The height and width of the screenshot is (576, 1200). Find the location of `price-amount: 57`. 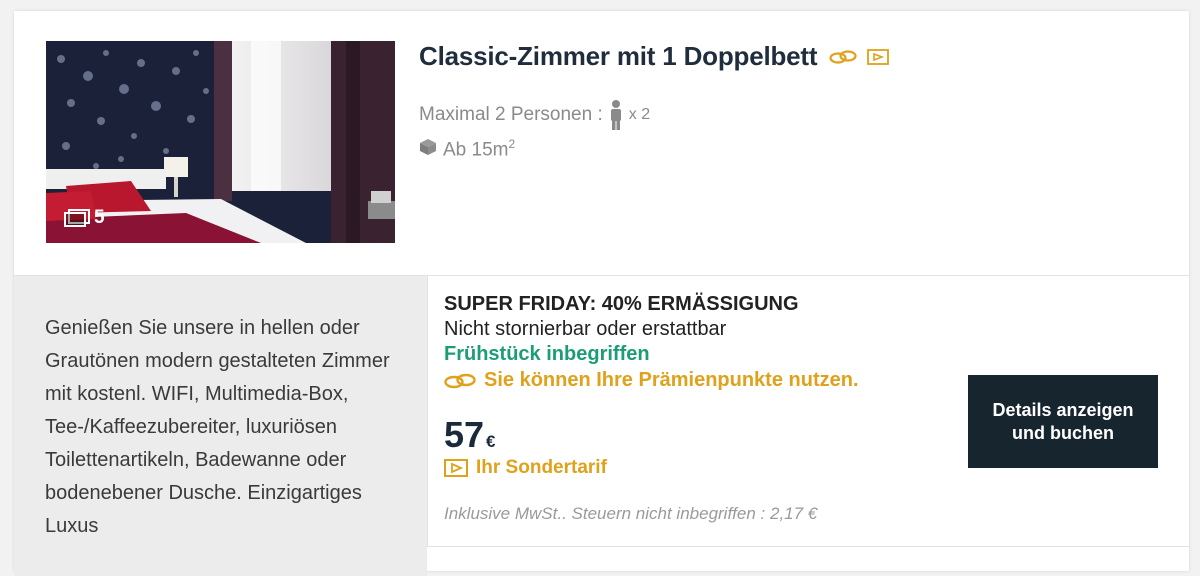

price-amount: 57 is located at coordinates (464, 434).